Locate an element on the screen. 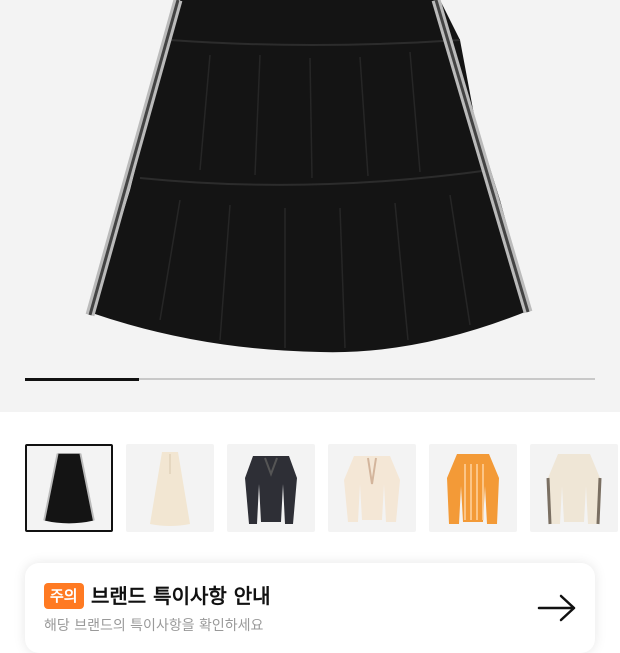 The height and width of the screenshot is (653, 620). thumbnail-black-tiered-skirt is located at coordinates (69, 488).